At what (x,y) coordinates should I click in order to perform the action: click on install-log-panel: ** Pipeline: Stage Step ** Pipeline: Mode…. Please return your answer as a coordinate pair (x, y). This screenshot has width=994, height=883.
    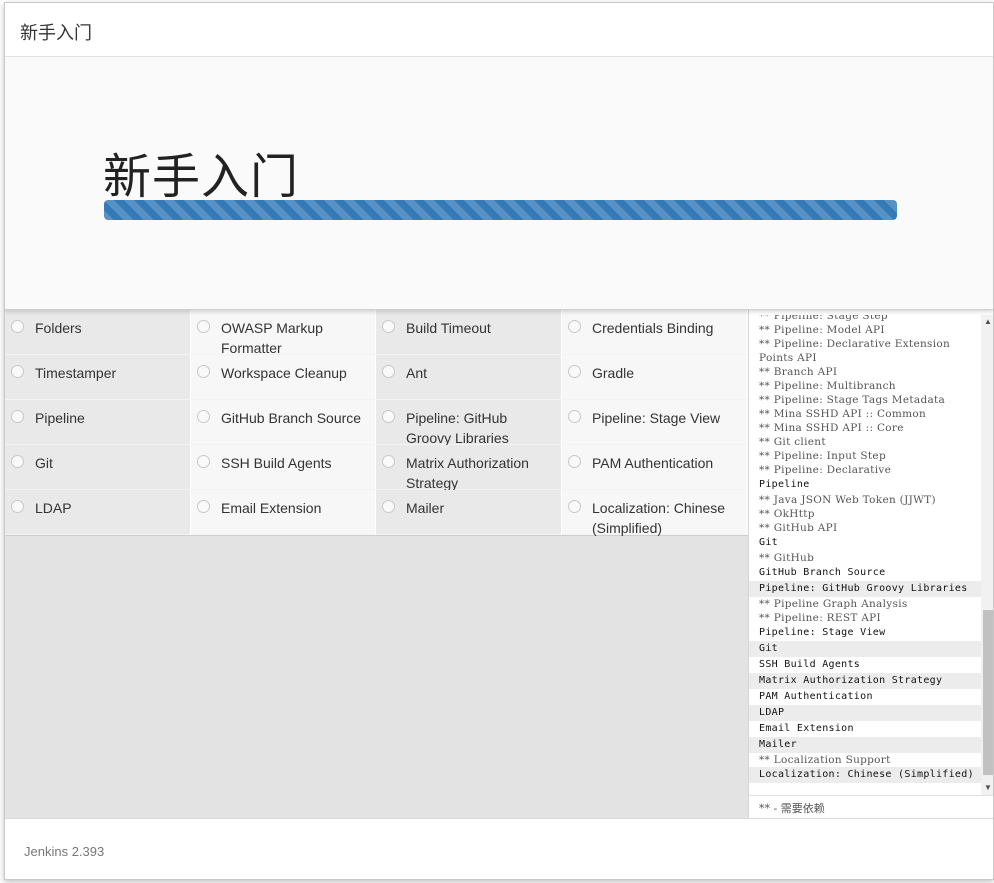
    Looking at the image, I should click on (870, 564).